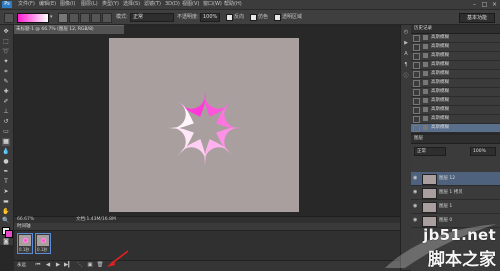 Image resolution: width=500 pixels, height=271 pixels. What do you see at coordinates (74, 18) in the screenshot?
I see `radial-gradient-icon` at bounding box center [74, 18].